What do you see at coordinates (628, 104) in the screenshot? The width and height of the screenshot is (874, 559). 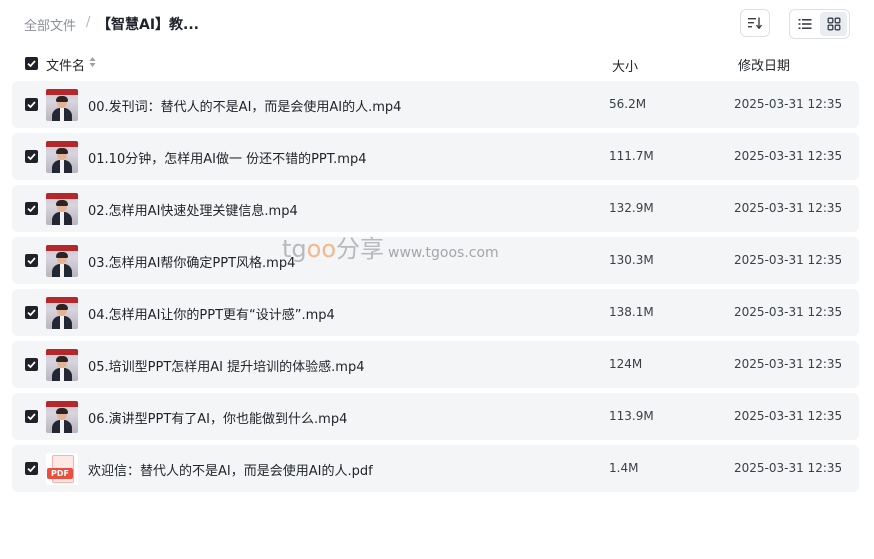 I see `file-size: 56.2M` at bounding box center [628, 104].